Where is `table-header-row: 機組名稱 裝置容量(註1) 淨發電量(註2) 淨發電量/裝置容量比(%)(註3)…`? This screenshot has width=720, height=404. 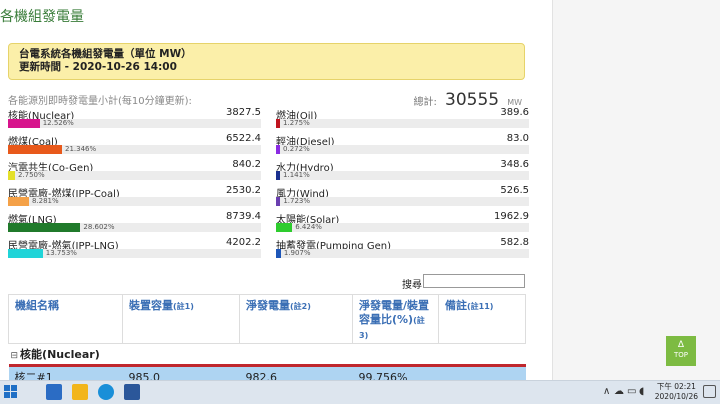 table-header-row: 機組名稱 裝置容量(註1) 淨發電量(註2) 淨發電量/裝置容量比(%)(註3)… is located at coordinates (267, 319).